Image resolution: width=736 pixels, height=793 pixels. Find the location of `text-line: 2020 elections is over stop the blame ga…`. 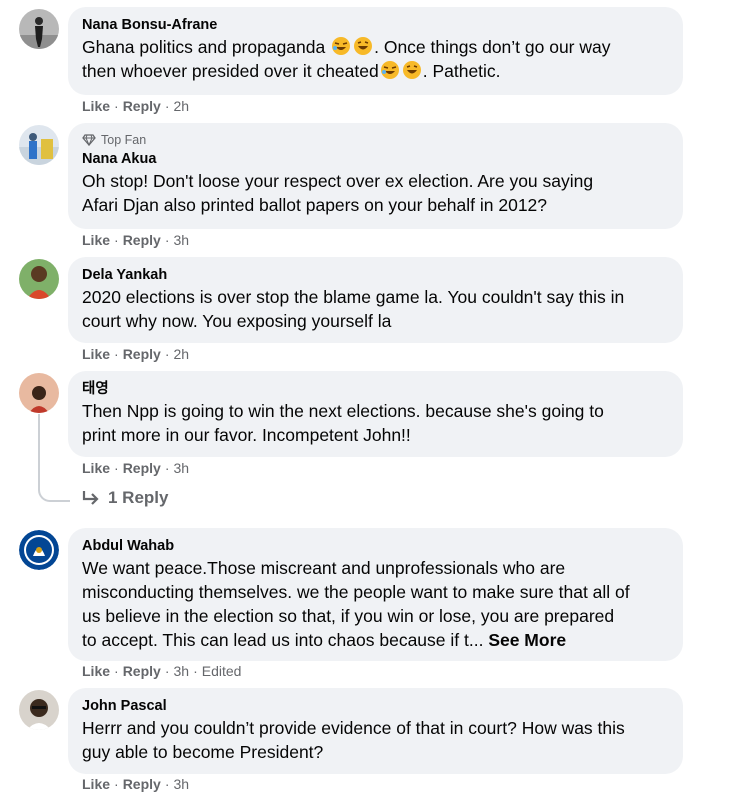

text-line: 2020 elections is over stop the blame ga… is located at coordinates (353, 297).